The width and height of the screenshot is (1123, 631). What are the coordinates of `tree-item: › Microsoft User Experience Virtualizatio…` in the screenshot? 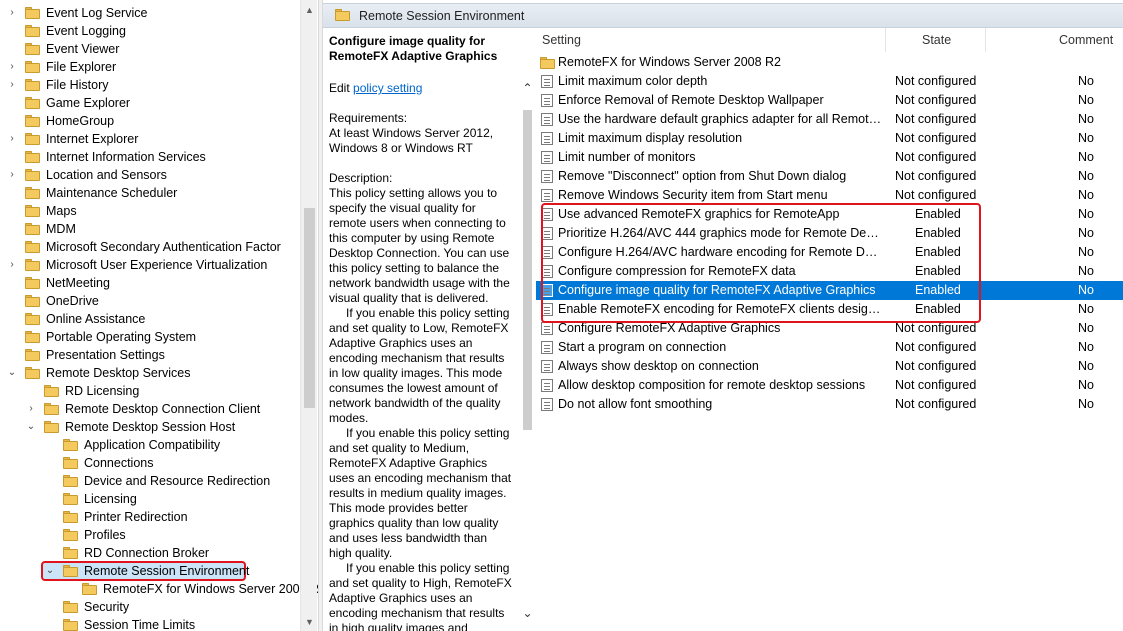 It's located at (150, 265).